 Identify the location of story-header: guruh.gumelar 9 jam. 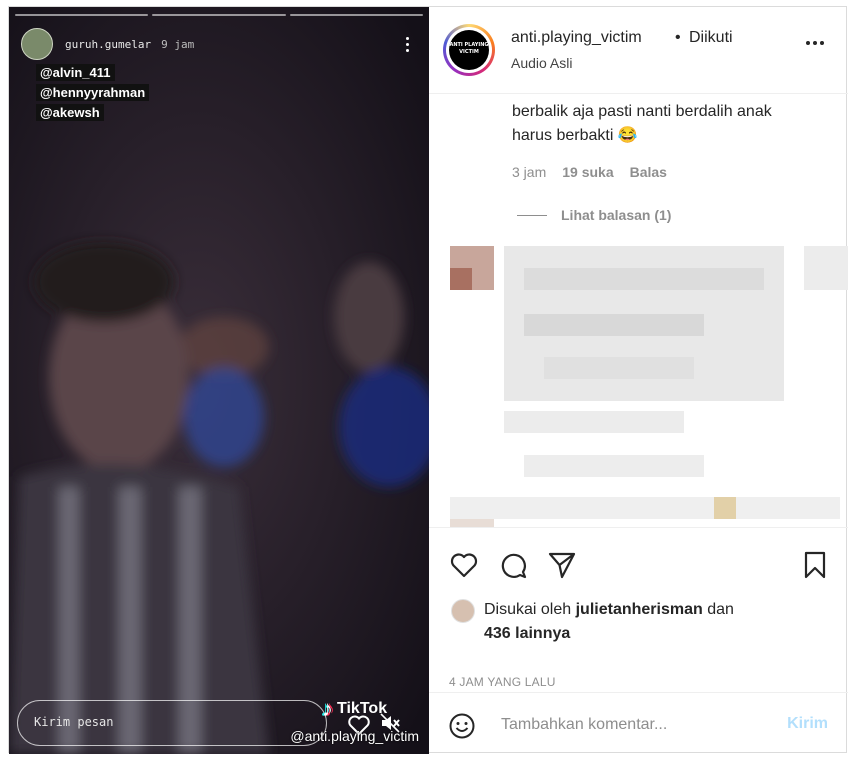
(219, 44).